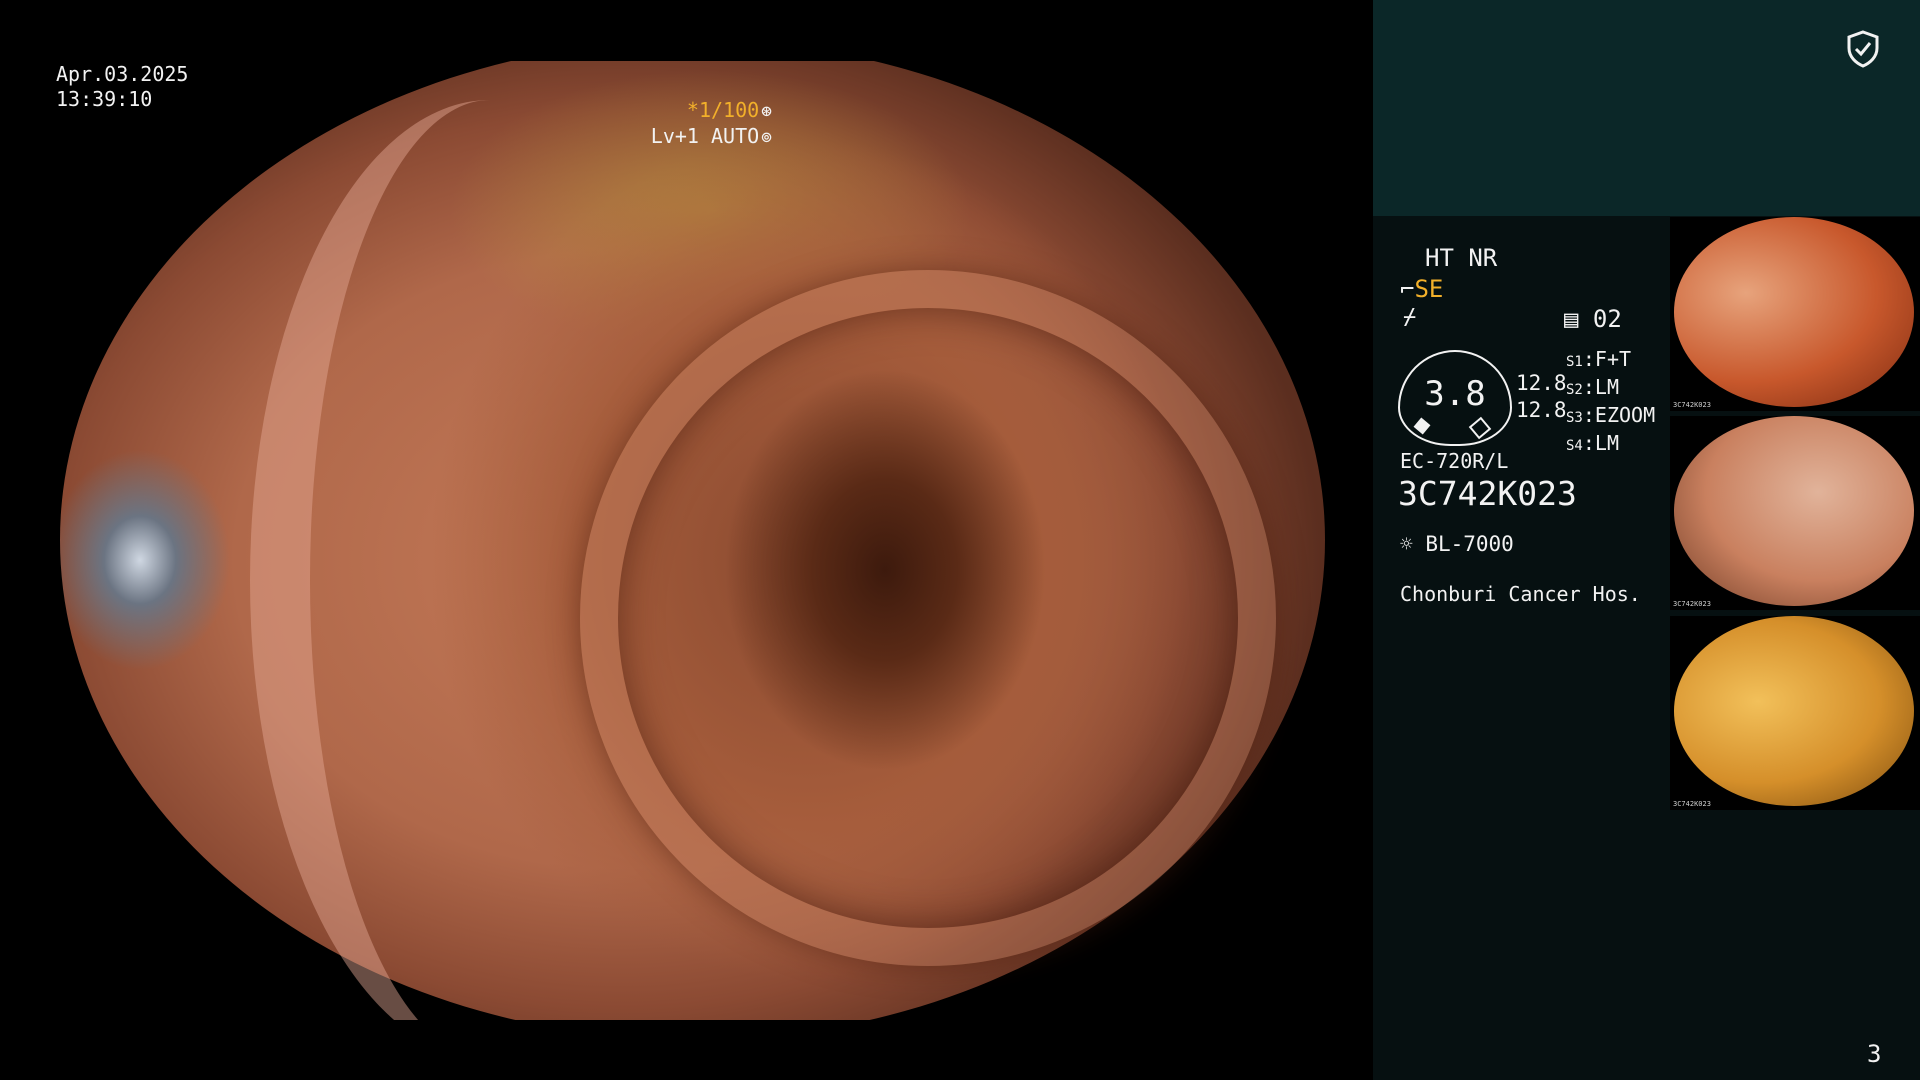  What do you see at coordinates (1574, 418) in the screenshot?
I see `setting-key: S3` at bounding box center [1574, 418].